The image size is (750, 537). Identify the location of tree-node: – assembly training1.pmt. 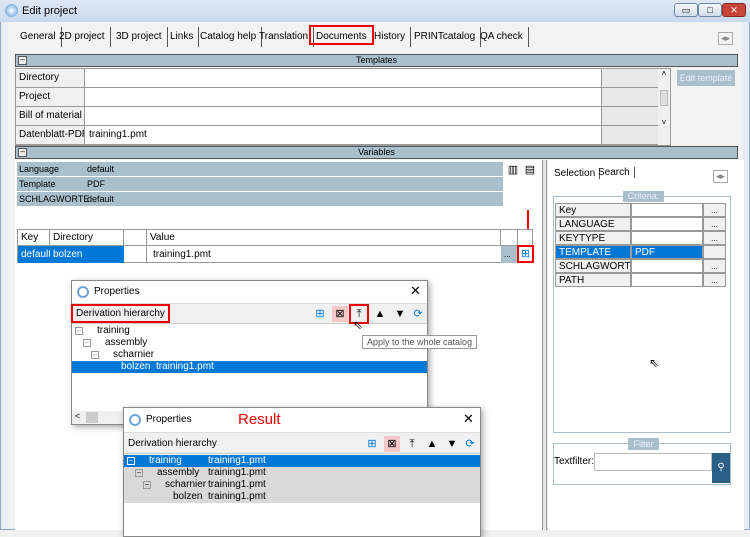
(302, 473).